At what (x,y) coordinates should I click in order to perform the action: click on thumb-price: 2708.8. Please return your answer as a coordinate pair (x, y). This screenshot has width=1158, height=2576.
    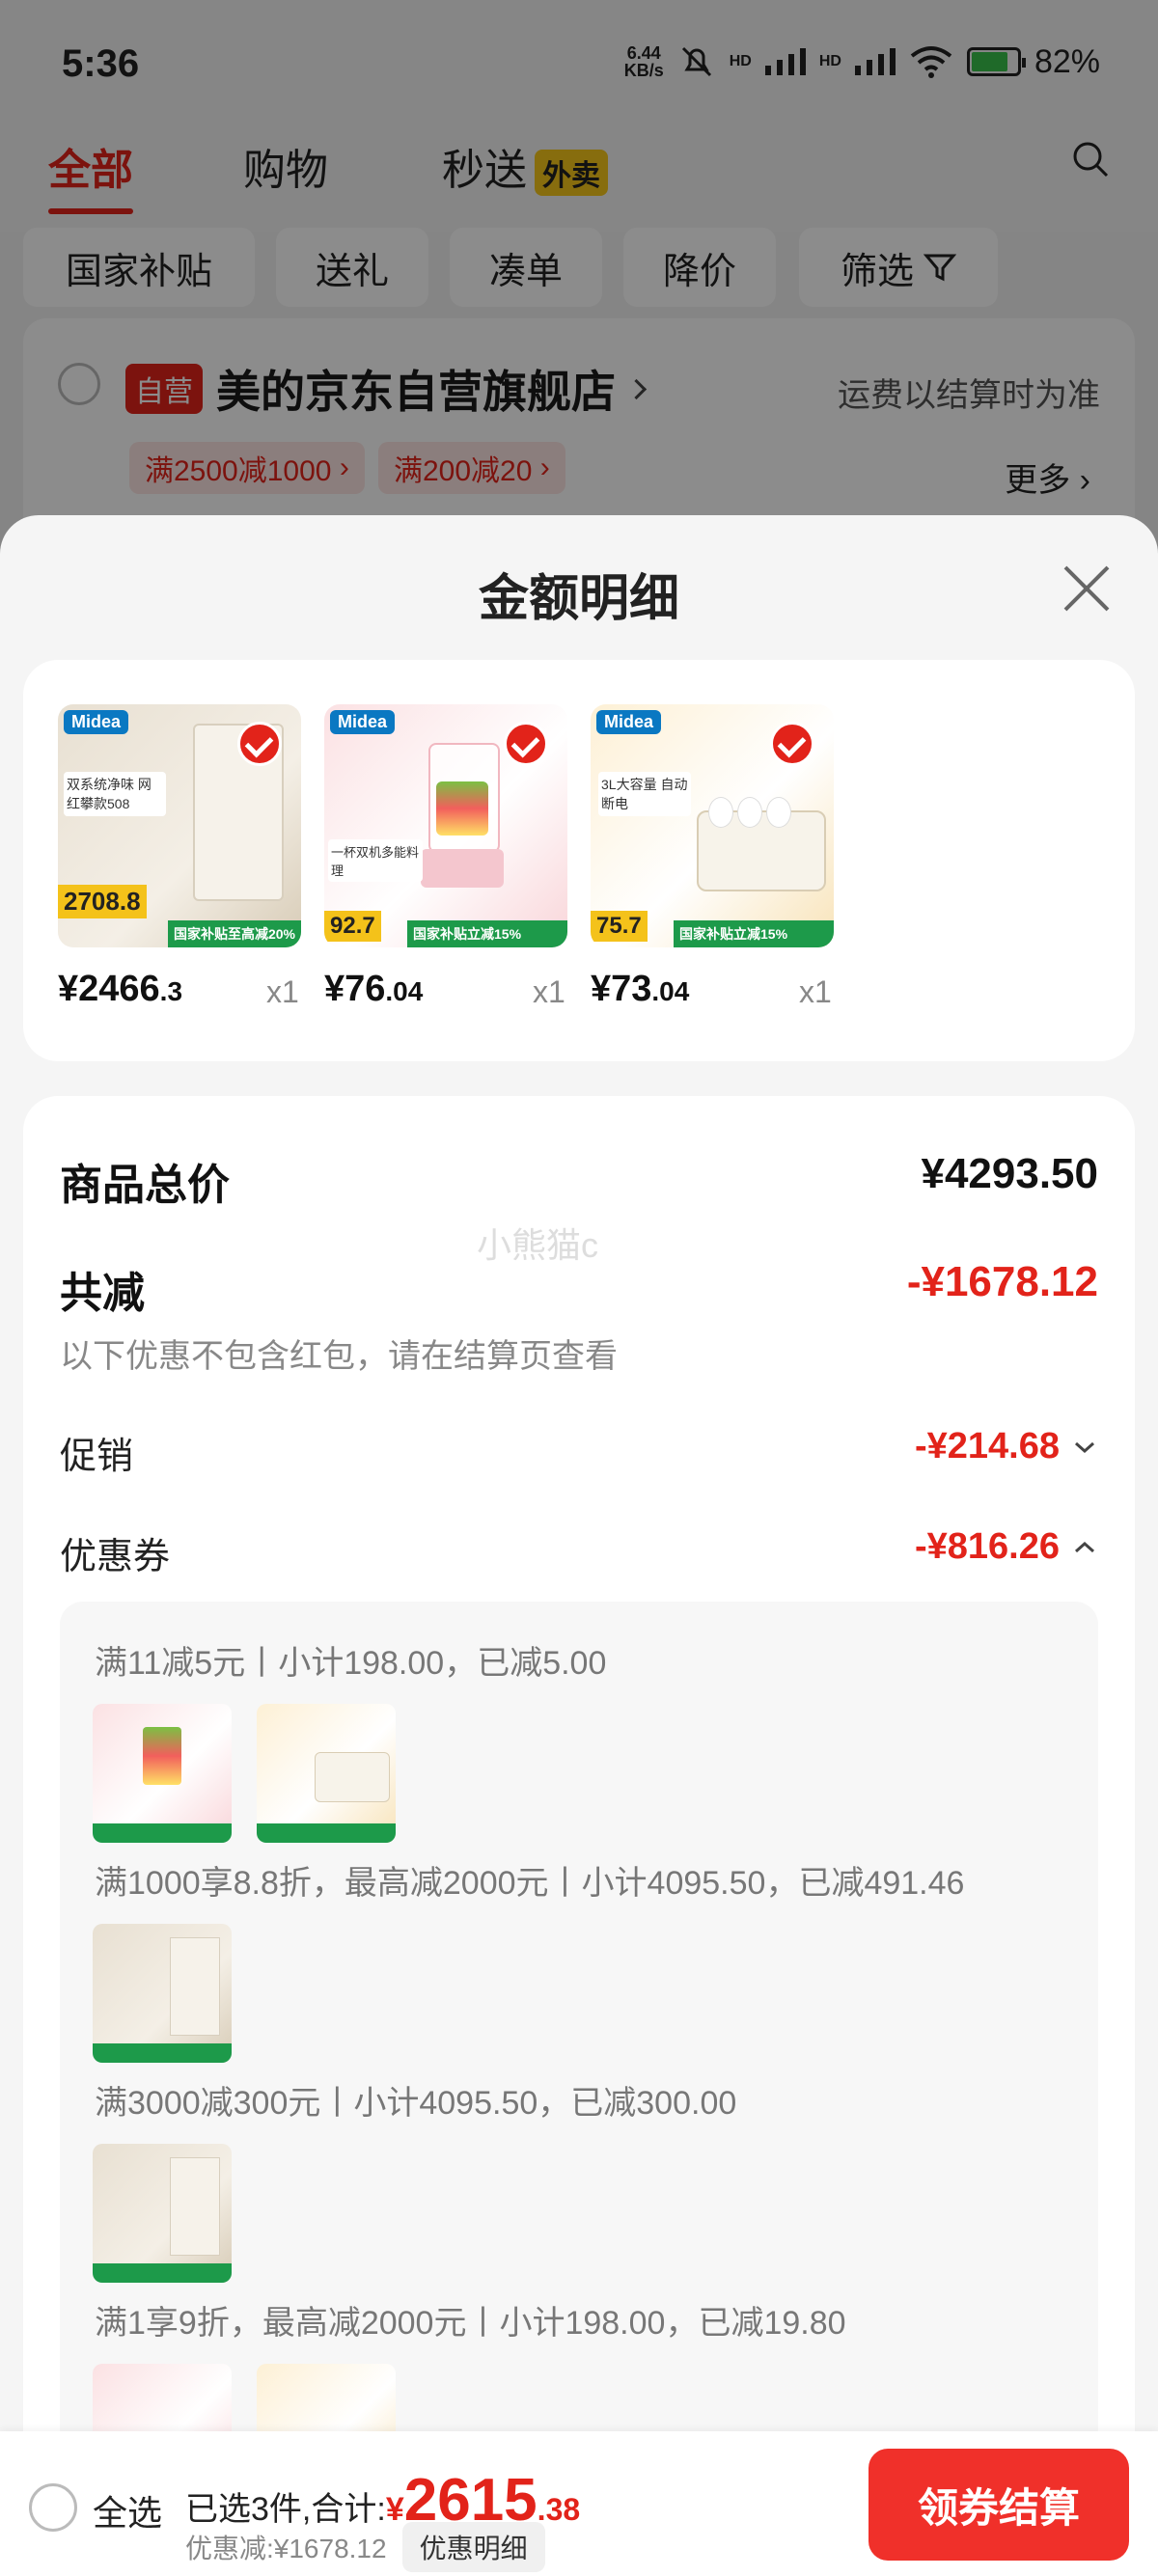
    Looking at the image, I should click on (102, 902).